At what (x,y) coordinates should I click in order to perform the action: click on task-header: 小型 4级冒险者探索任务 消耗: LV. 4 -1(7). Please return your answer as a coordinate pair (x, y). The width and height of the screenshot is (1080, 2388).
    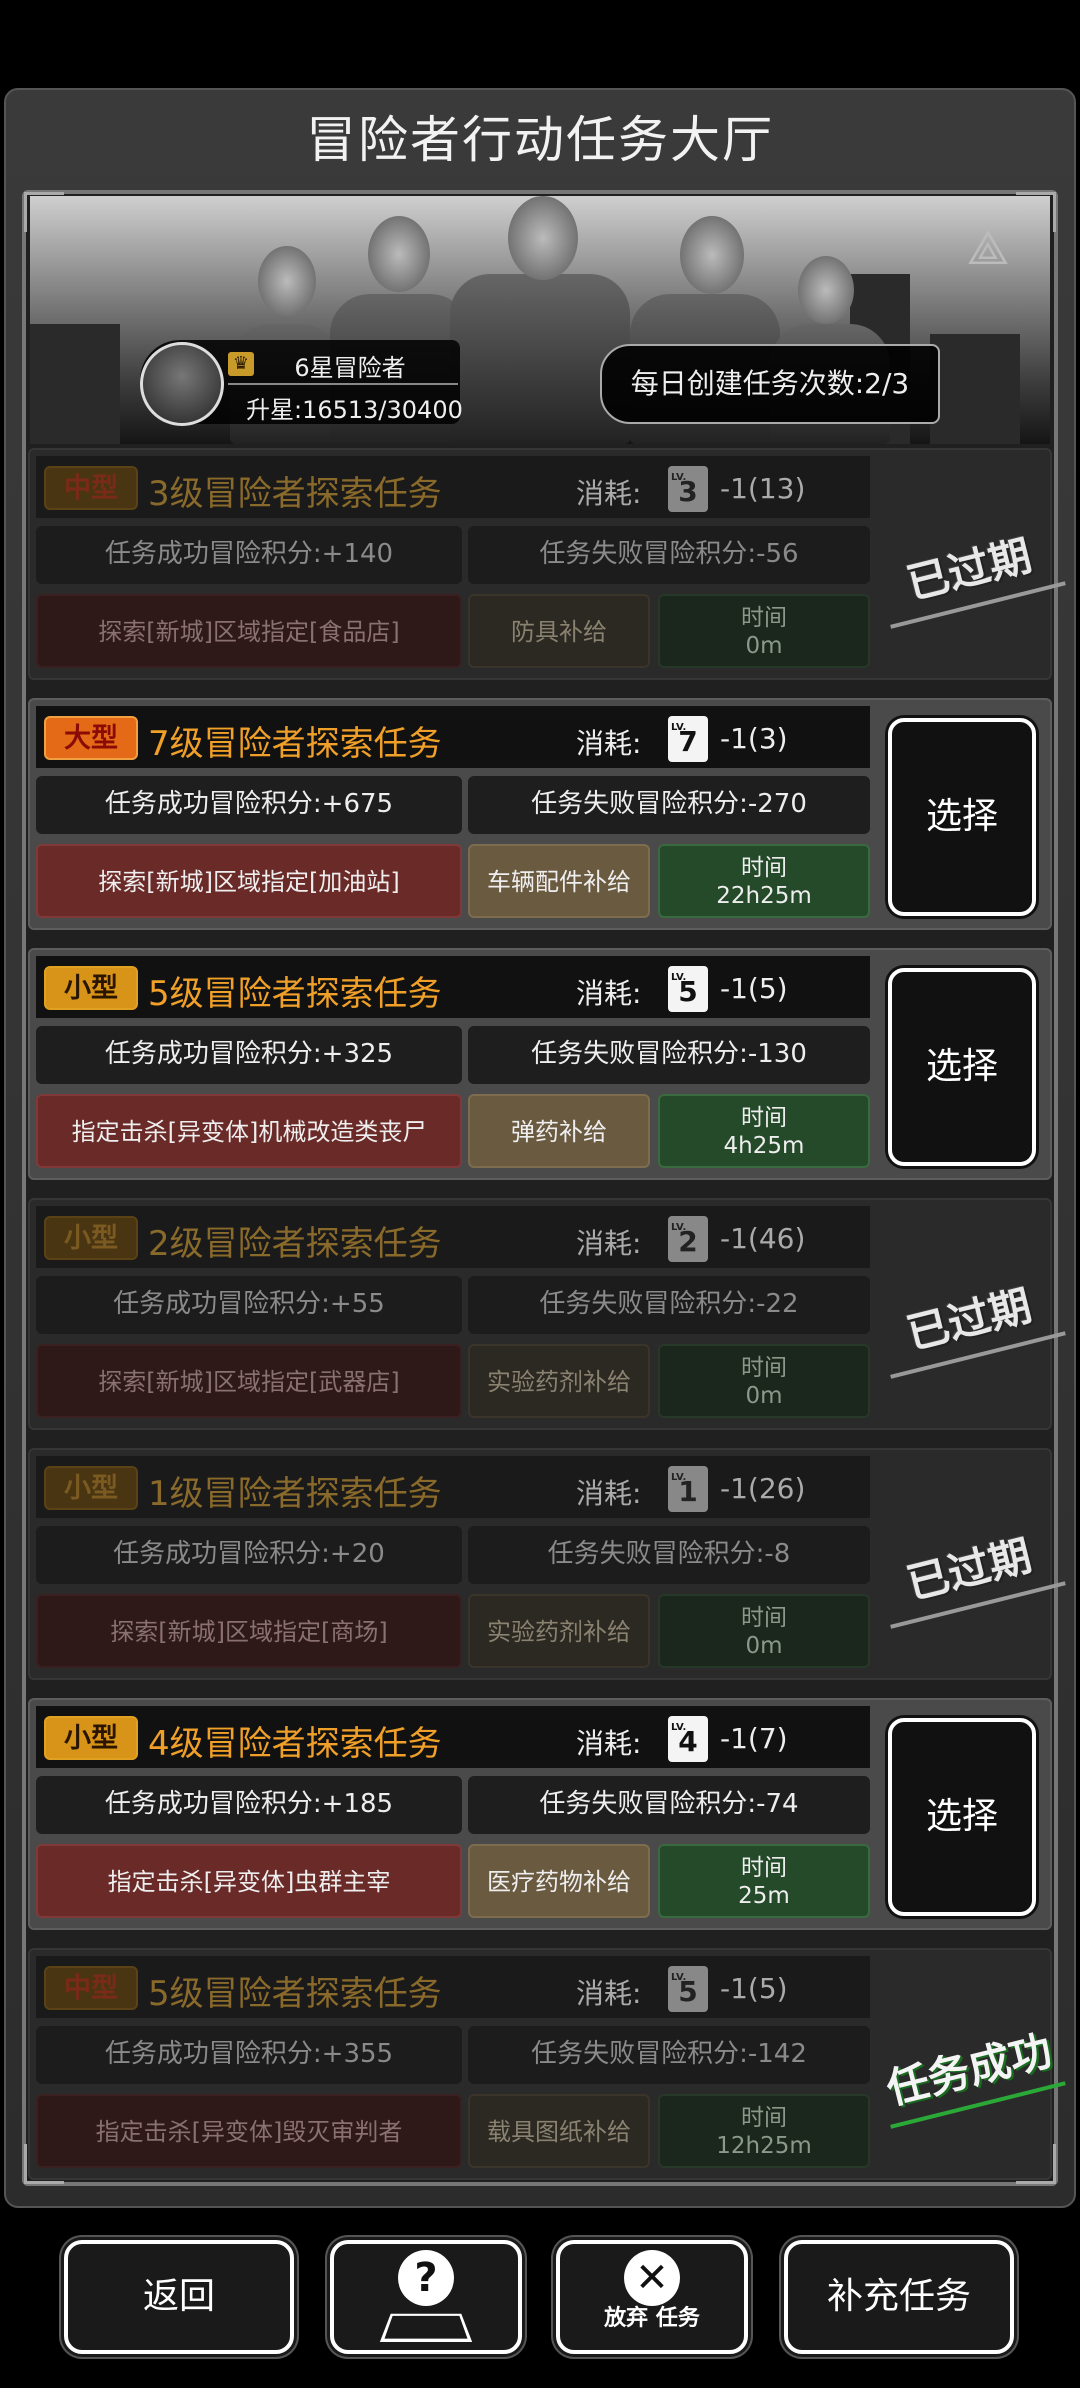
    Looking at the image, I should click on (453, 1737).